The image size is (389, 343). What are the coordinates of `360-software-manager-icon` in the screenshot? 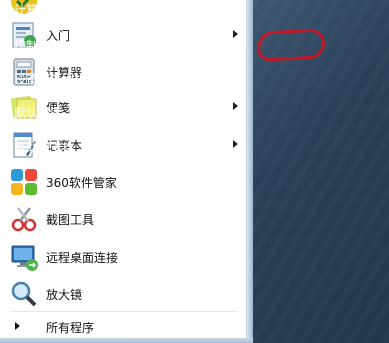 It's located at (24, 182).